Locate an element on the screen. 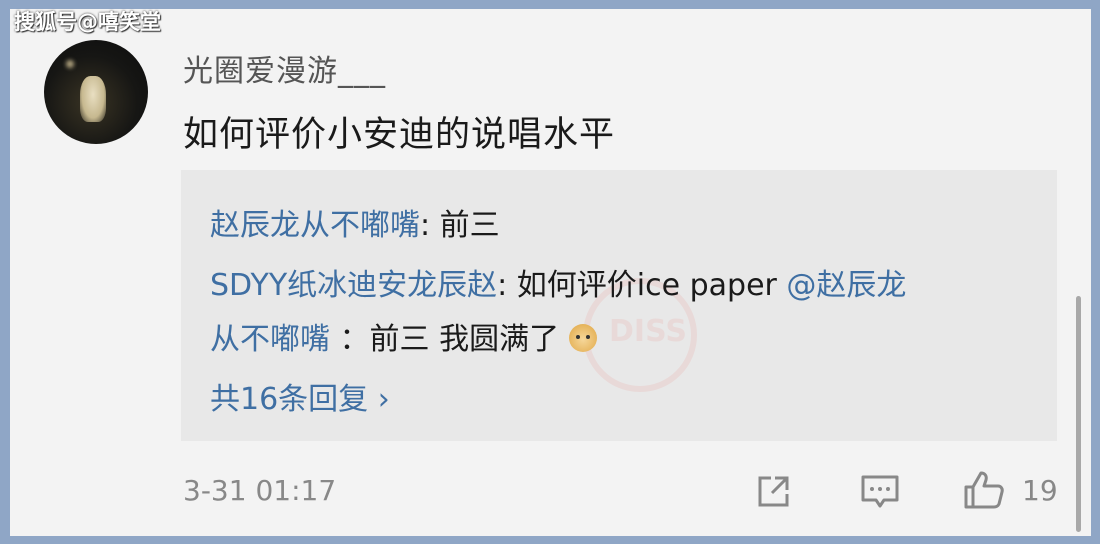 This screenshot has height=544, width=1100. reply-item: 赵辰龙从不嘟嘴: 前三 is located at coordinates (355, 222).